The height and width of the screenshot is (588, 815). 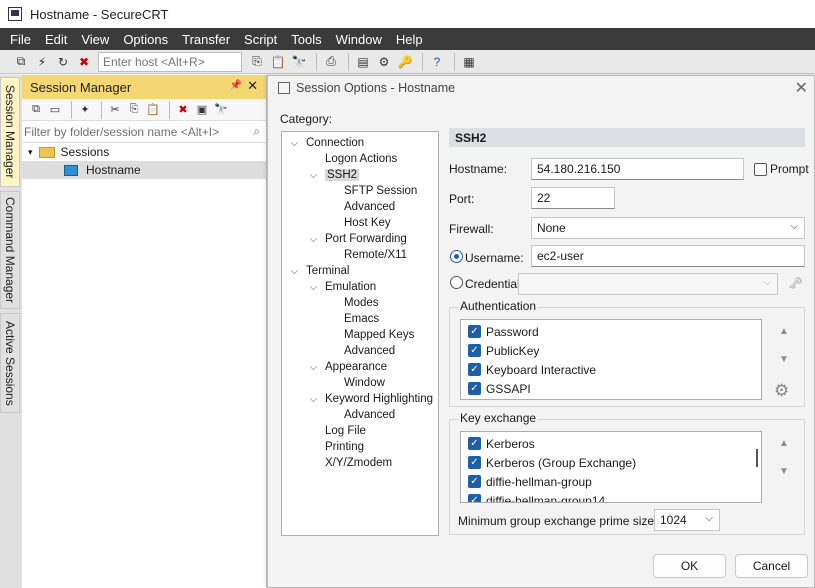 What do you see at coordinates (84, 62) in the screenshot?
I see `disconnect-icon: ✖` at bounding box center [84, 62].